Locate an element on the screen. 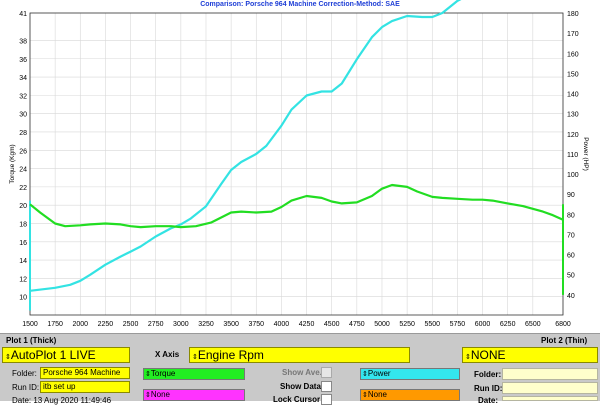 Image resolution: width=600 pixels, height=406 pixels. y-right-axis-title: Power (HP) is located at coordinates (585, 154).